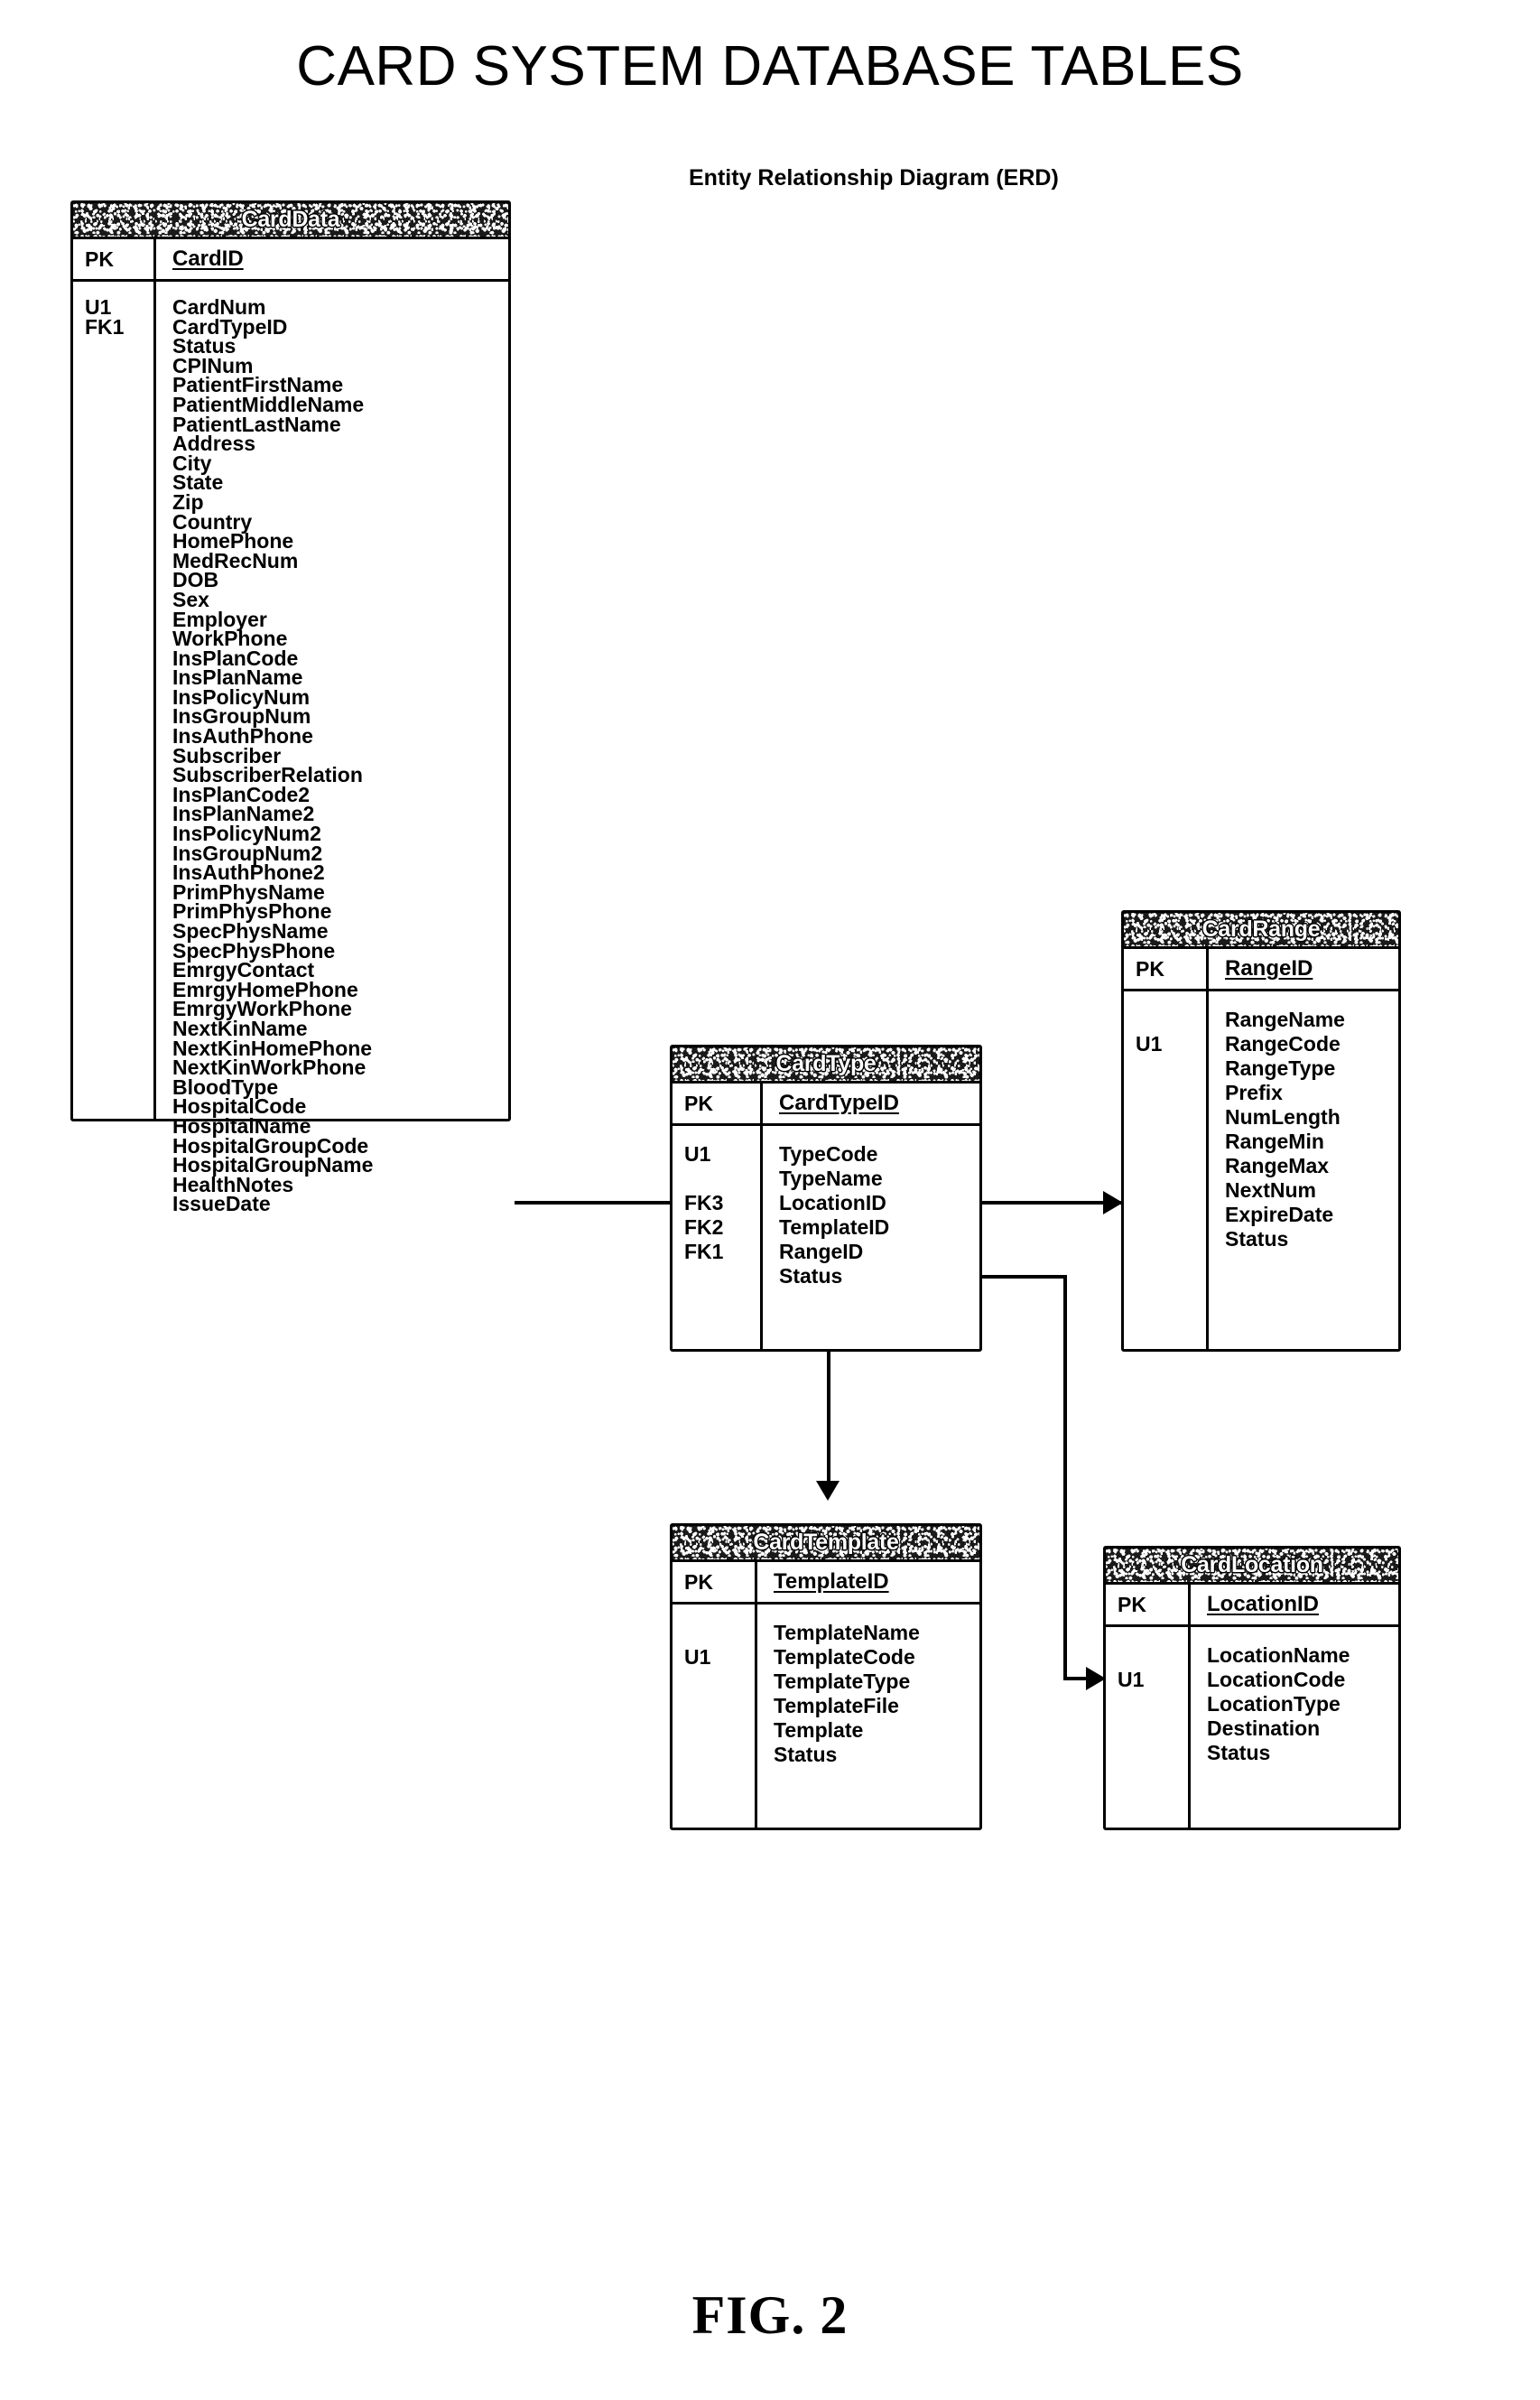 Image resolution: width=1540 pixels, height=2400 pixels. Describe the element at coordinates (1283, 1044) in the screenshot. I see `entity-attribute: RangeCode` at that location.